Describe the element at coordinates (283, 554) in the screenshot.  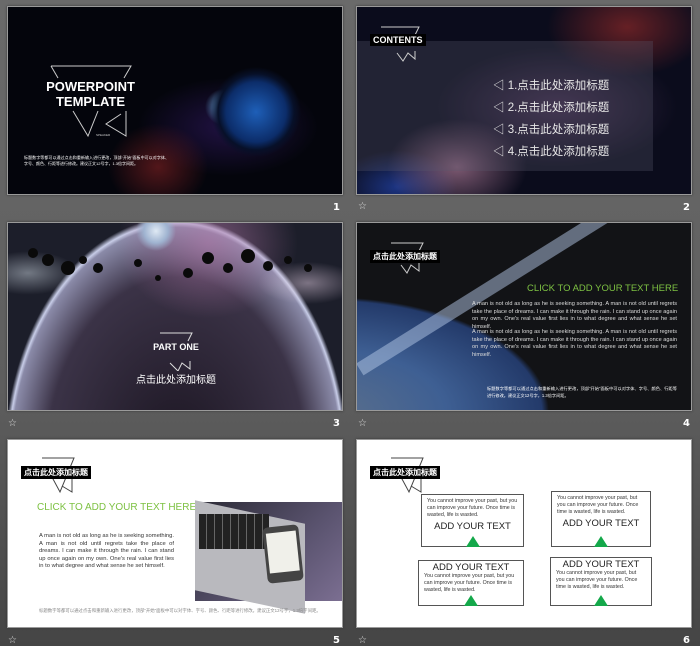
I see `phone-shape` at that location.